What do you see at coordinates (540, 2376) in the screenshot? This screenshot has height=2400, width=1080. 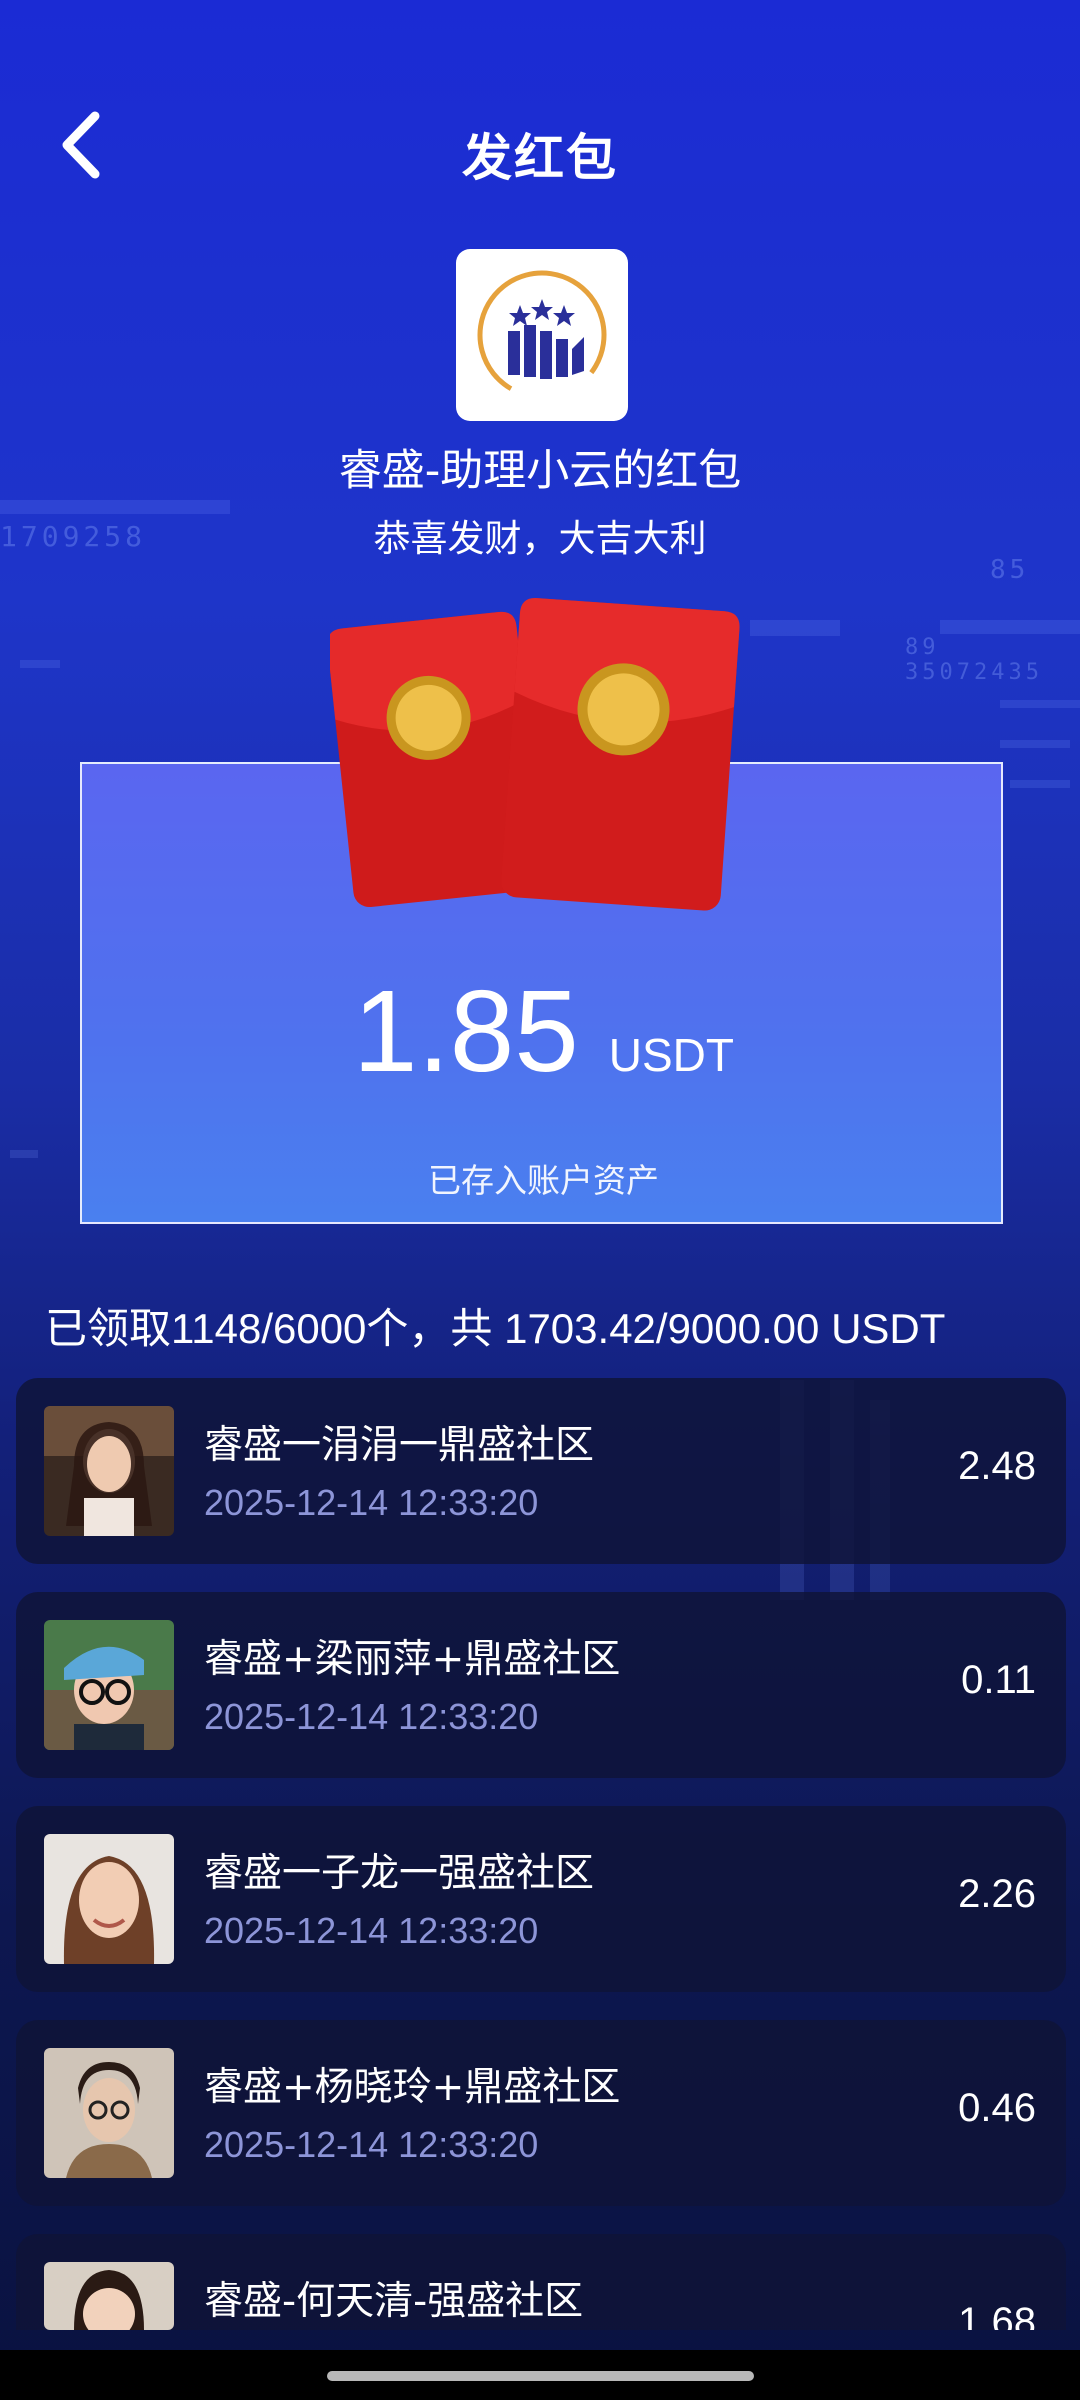 I see `home-indicator` at bounding box center [540, 2376].